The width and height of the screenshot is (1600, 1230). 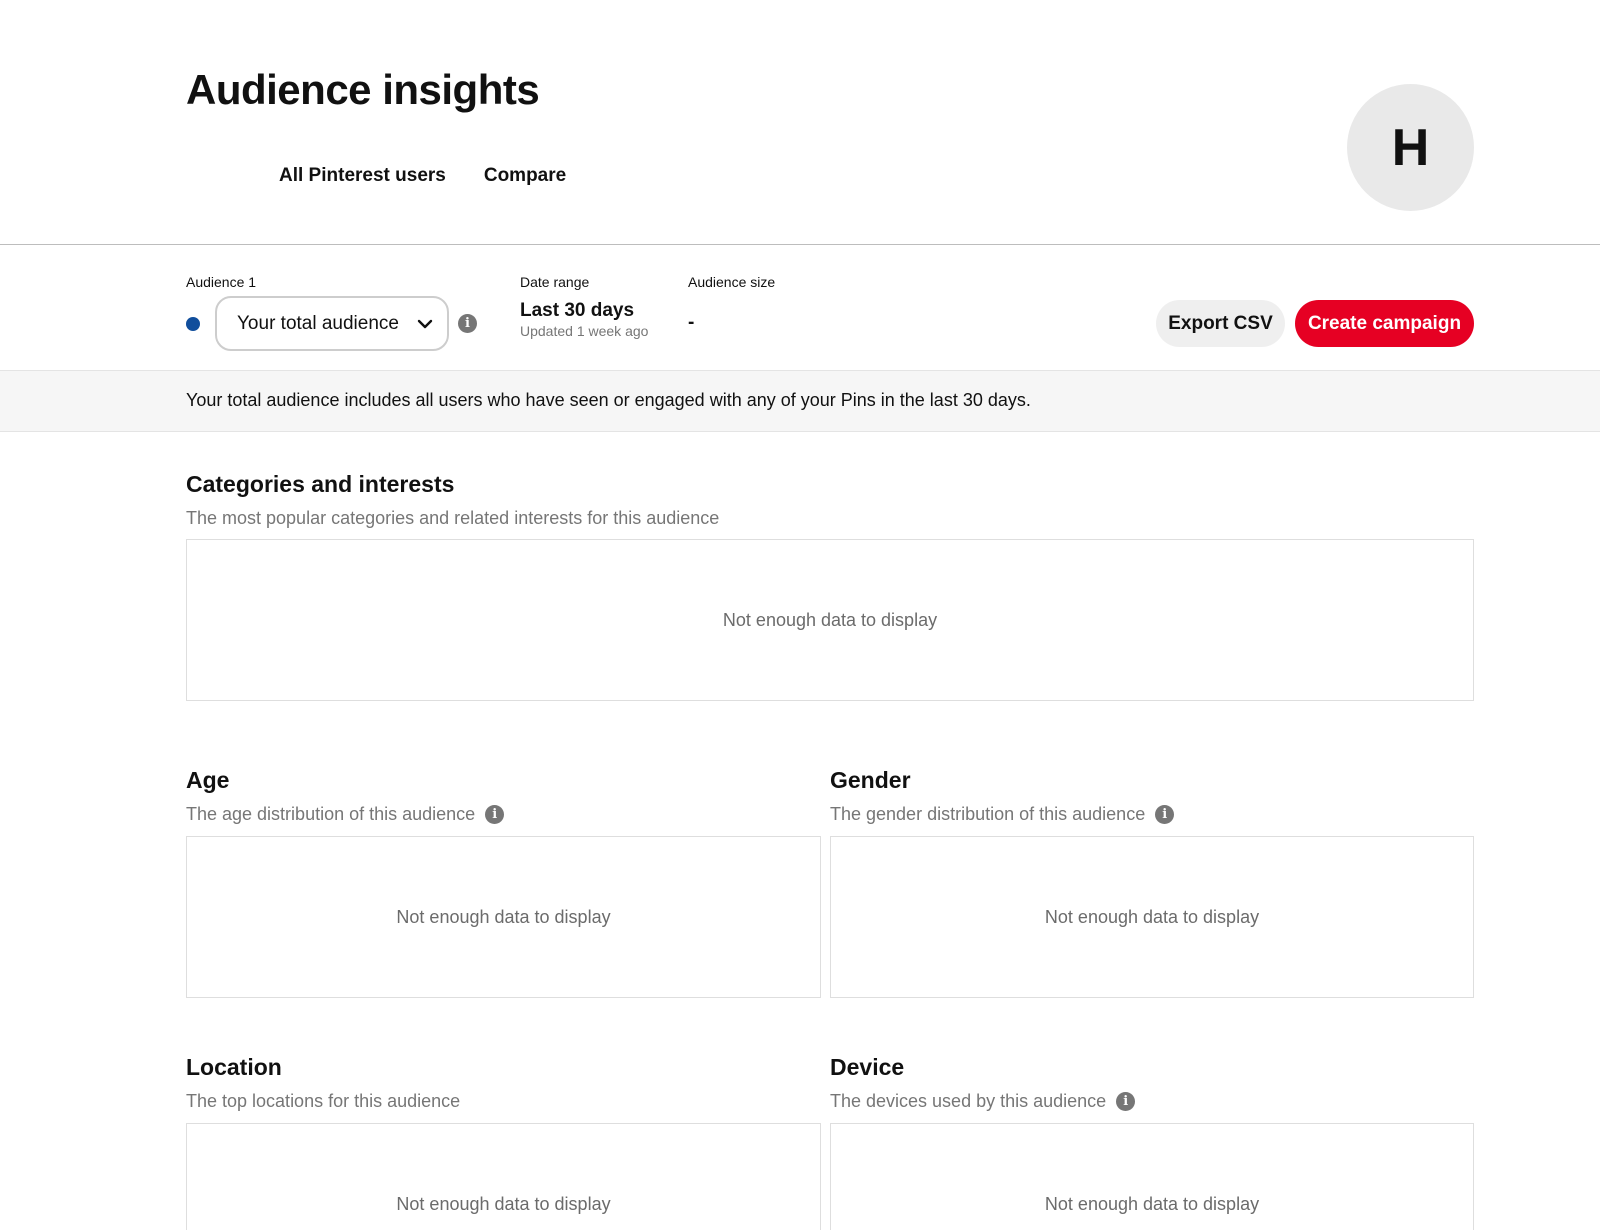 I want to click on export-csv-button: Export CSV, so click(x=1220, y=323).